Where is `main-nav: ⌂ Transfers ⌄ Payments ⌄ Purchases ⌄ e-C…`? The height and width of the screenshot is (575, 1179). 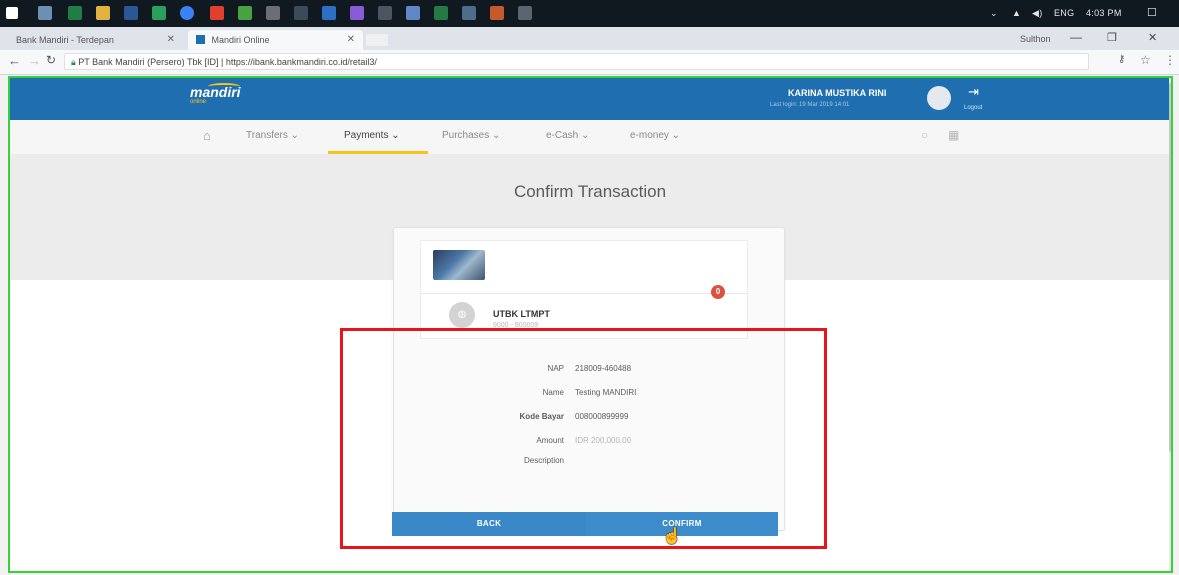
main-nav: ⌂ Transfers ⌄ Payments ⌄ Purchases ⌄ e-C… is located at coordinates (589, 137).